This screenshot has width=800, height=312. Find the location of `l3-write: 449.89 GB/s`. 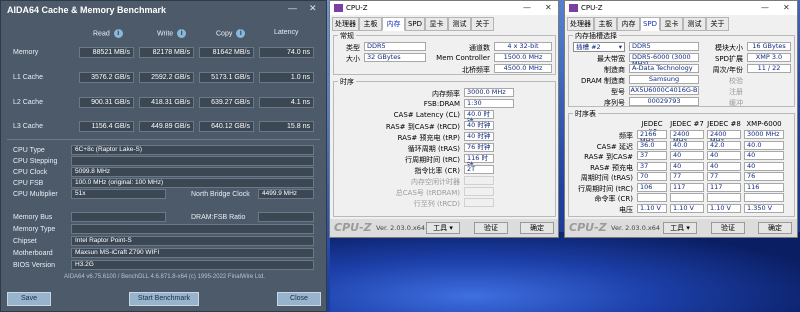

l3-write: 449.89 GB/s is located at coordinates (166, 126).